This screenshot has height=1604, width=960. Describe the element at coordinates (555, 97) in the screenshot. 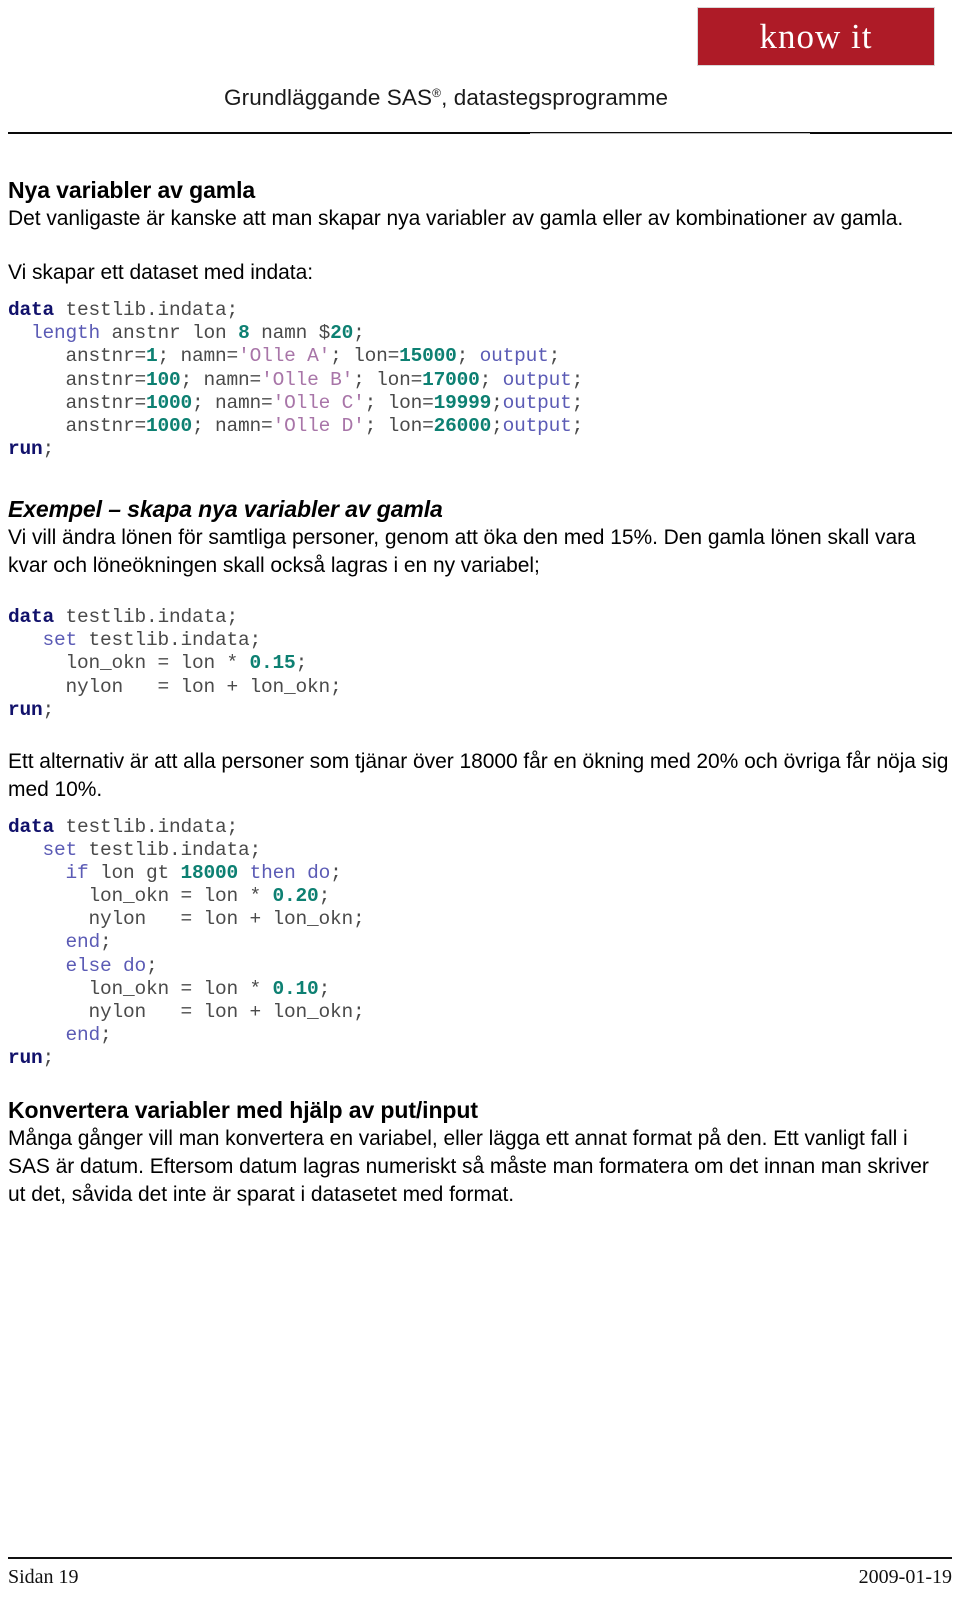

I see `header-title-rest: , datastegsprogramme` at that location.